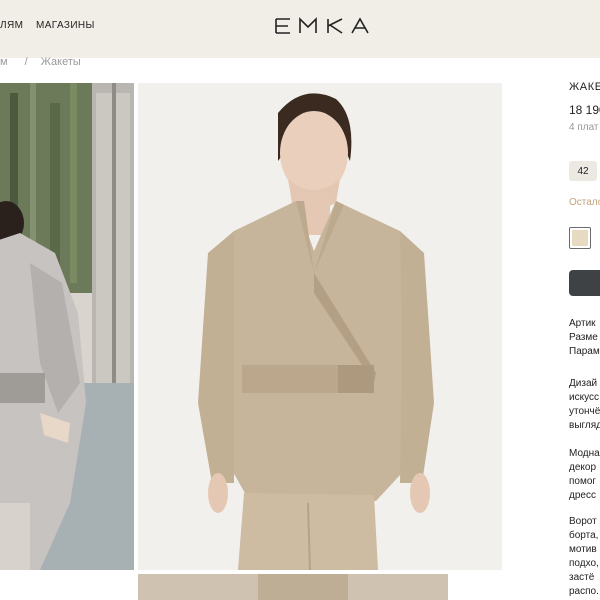 This screenshot has width=600, height=600. I want to click on stock-note: Остало, so click(584, 202).